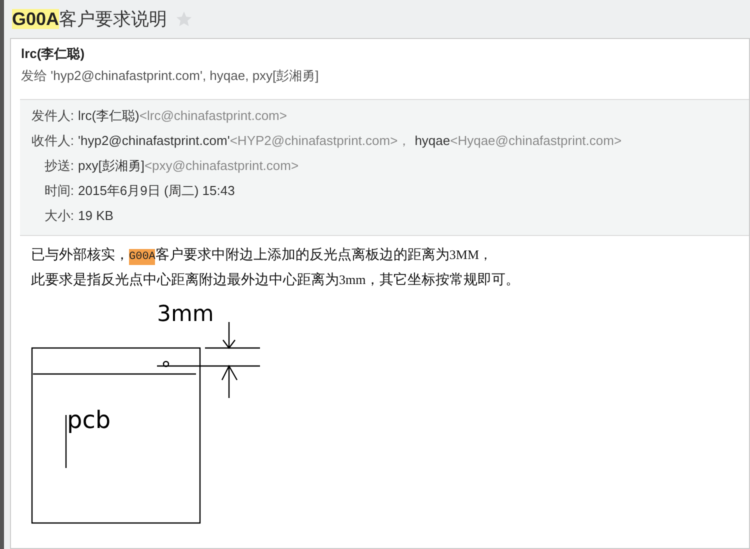  I want to click on highlighted-text: G00A, so click(36, 18).